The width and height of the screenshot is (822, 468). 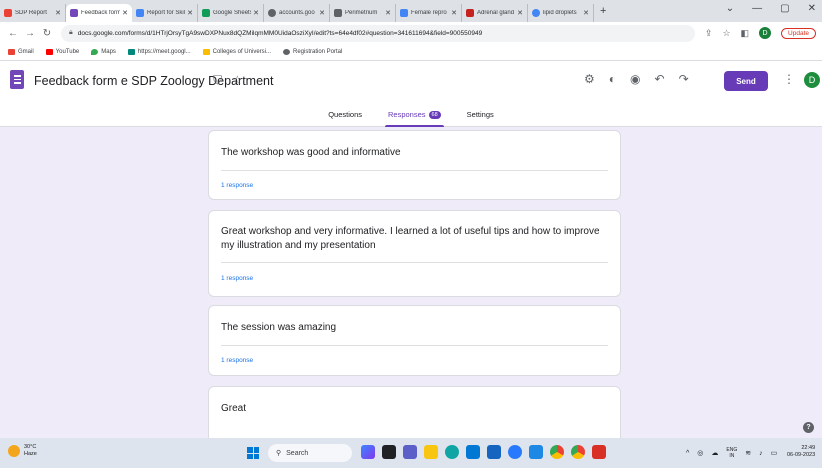 I want to click on bookmark-maps: Maps, so click(x=103, y=52).